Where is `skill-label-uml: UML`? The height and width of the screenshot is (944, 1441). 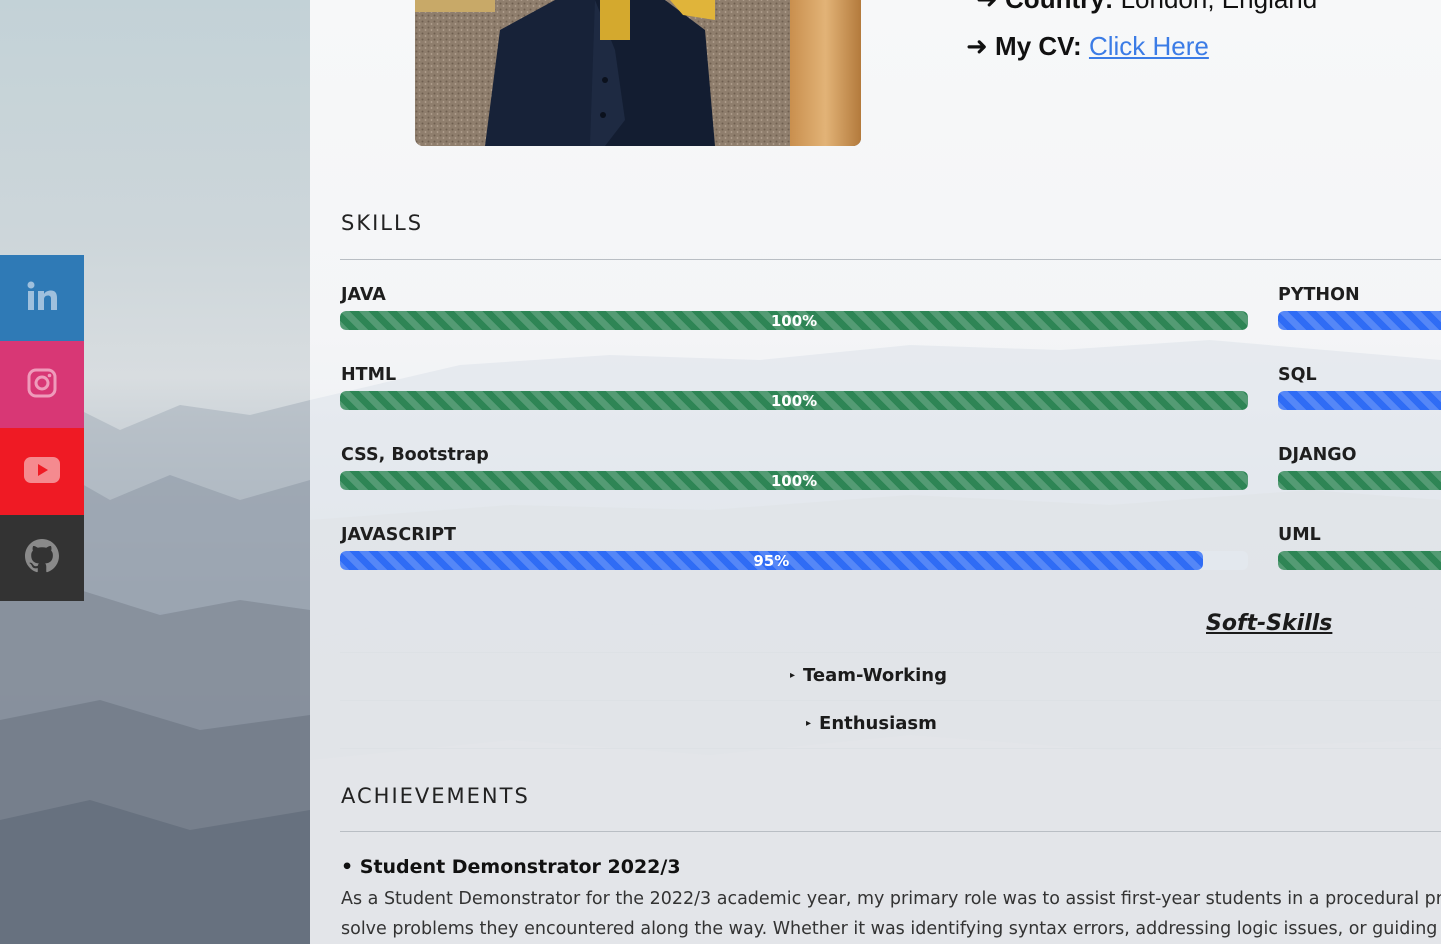
skill-label-uml: UML is located at coordinates (1299, 535).